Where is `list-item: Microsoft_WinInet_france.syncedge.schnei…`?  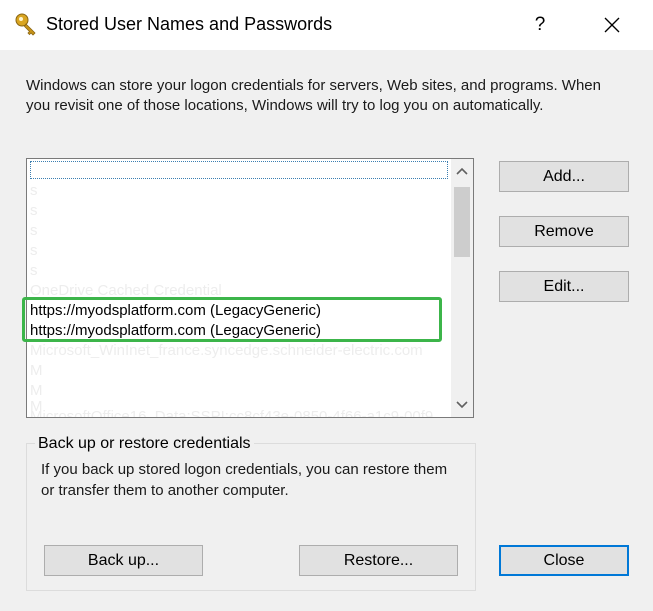 list-item: Microsoft_WinInet_france.syncedge.schnei… is located at coordinates (226, 351).